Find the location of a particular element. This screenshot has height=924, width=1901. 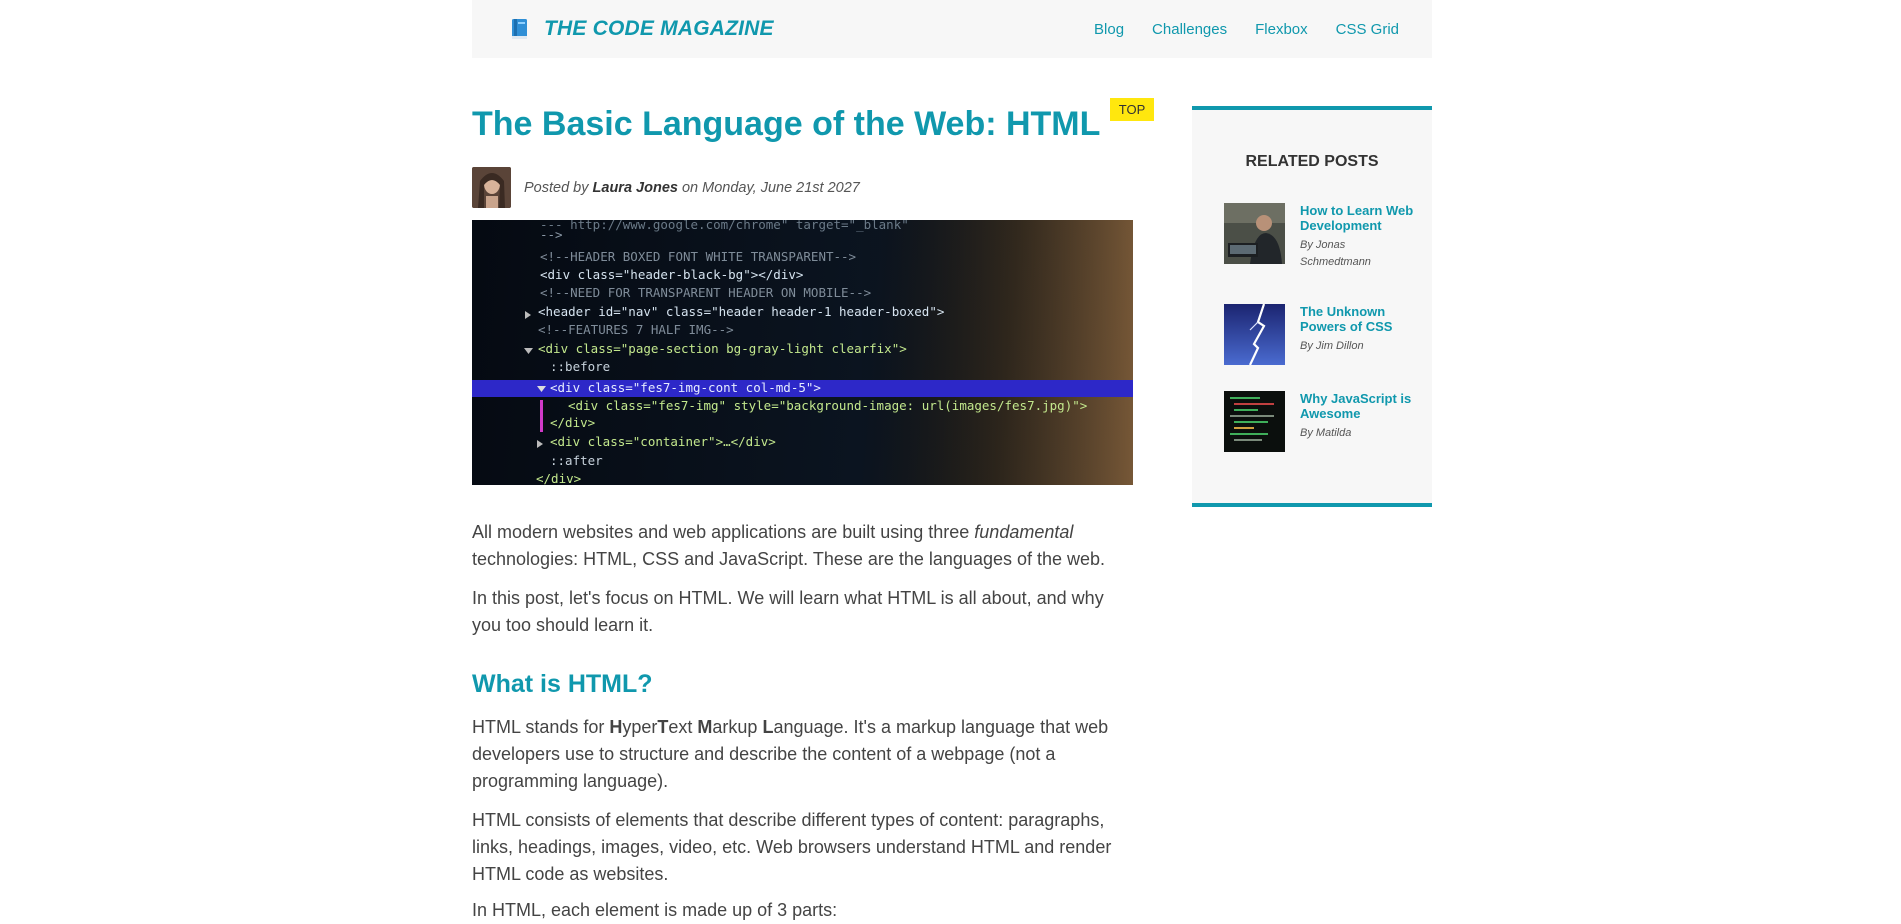

author-avatar is located at coordinates (491, 187).